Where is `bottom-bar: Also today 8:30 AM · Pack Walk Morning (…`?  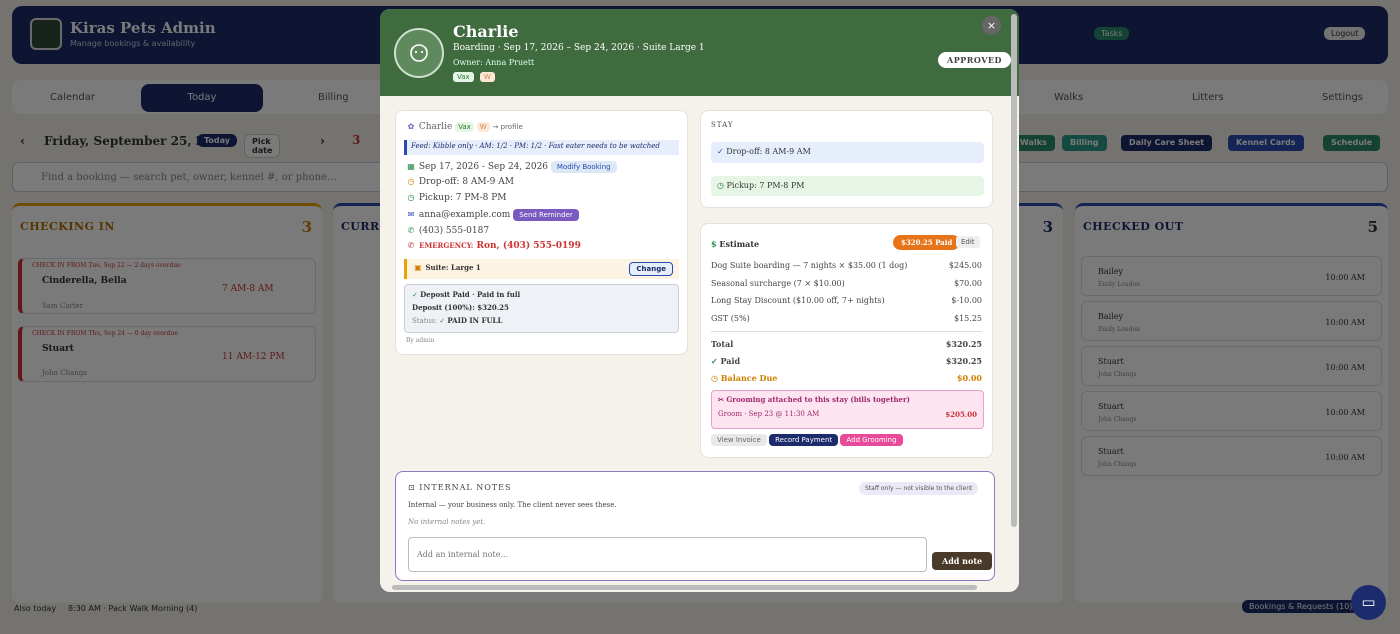
bottom-bar: Also today 8:30 AM · Pack Walk Morning (… is located at coordinates (700, 610).